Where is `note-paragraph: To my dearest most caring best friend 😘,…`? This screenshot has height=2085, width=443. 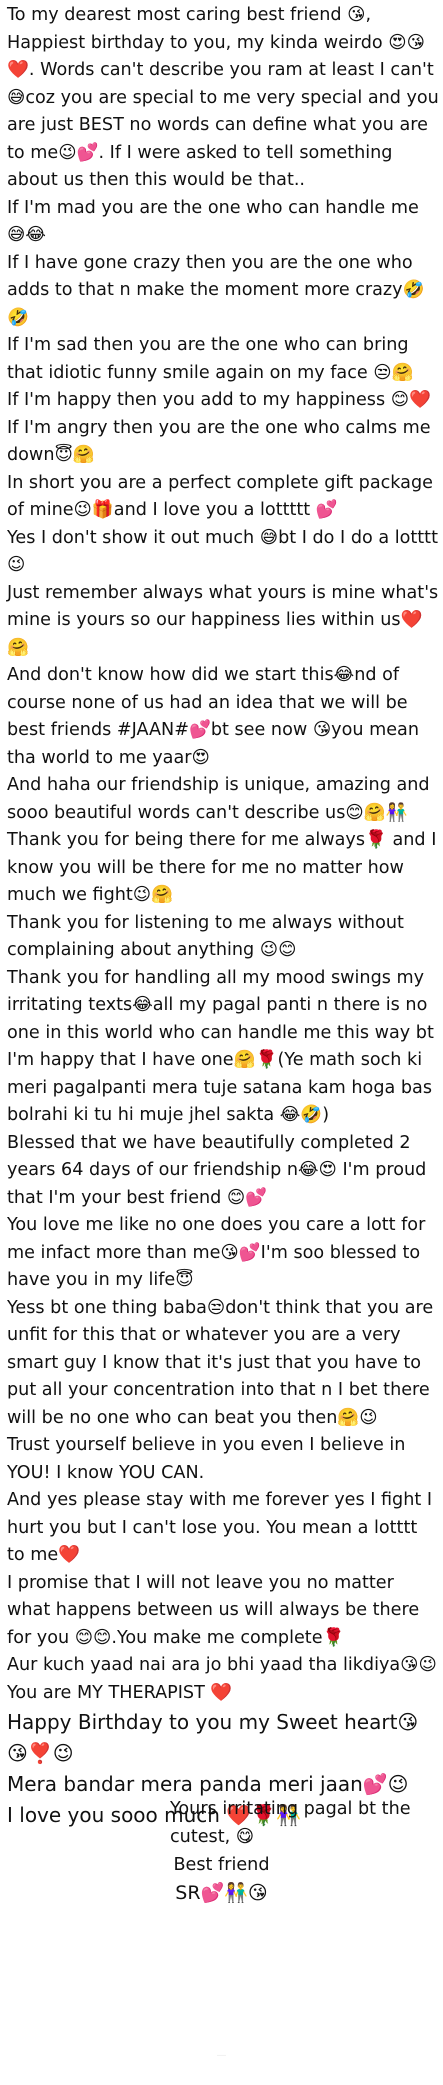 note-paragraph: To my dearest most caring best friend 😘,… is located at coordinates (223, 97).